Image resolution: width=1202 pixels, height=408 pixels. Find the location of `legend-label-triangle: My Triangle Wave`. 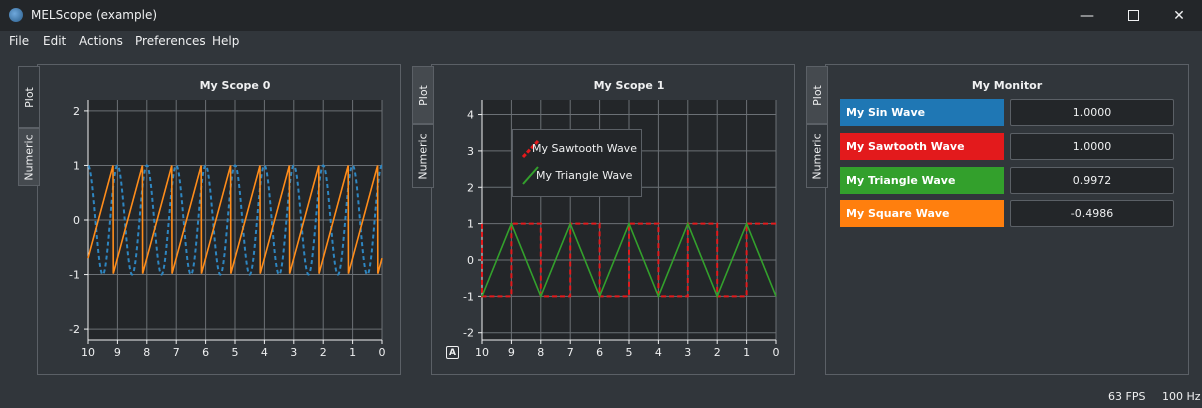

legend-label-triangle: My Triangle Wave is located at coordinates (584, 175).